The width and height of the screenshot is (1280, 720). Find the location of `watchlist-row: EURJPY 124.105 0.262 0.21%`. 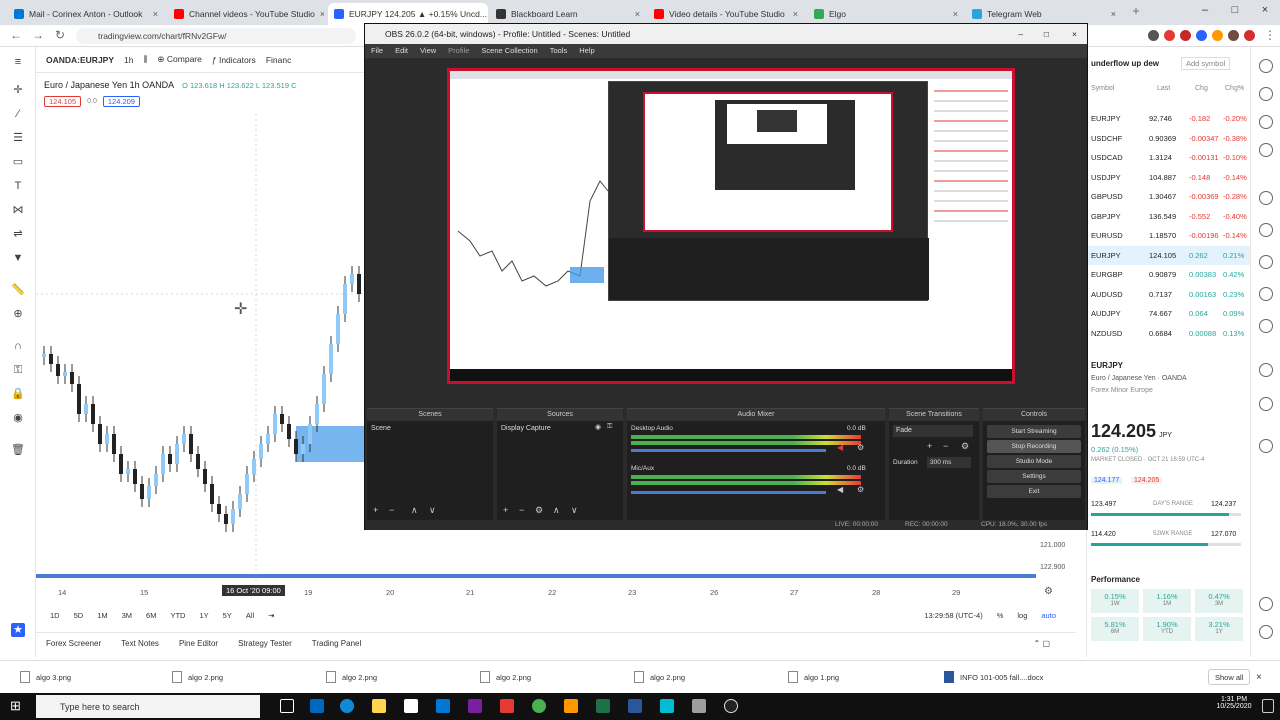

watchlist-row: EURJPY 124.105 0.262 0.21% is located at coordinates (1169, 255).